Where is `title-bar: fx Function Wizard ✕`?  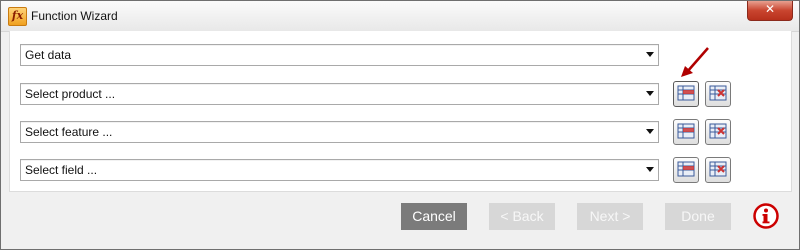
title-bar: fx Function Wizard ✕ is located at coordinates (400, 16).